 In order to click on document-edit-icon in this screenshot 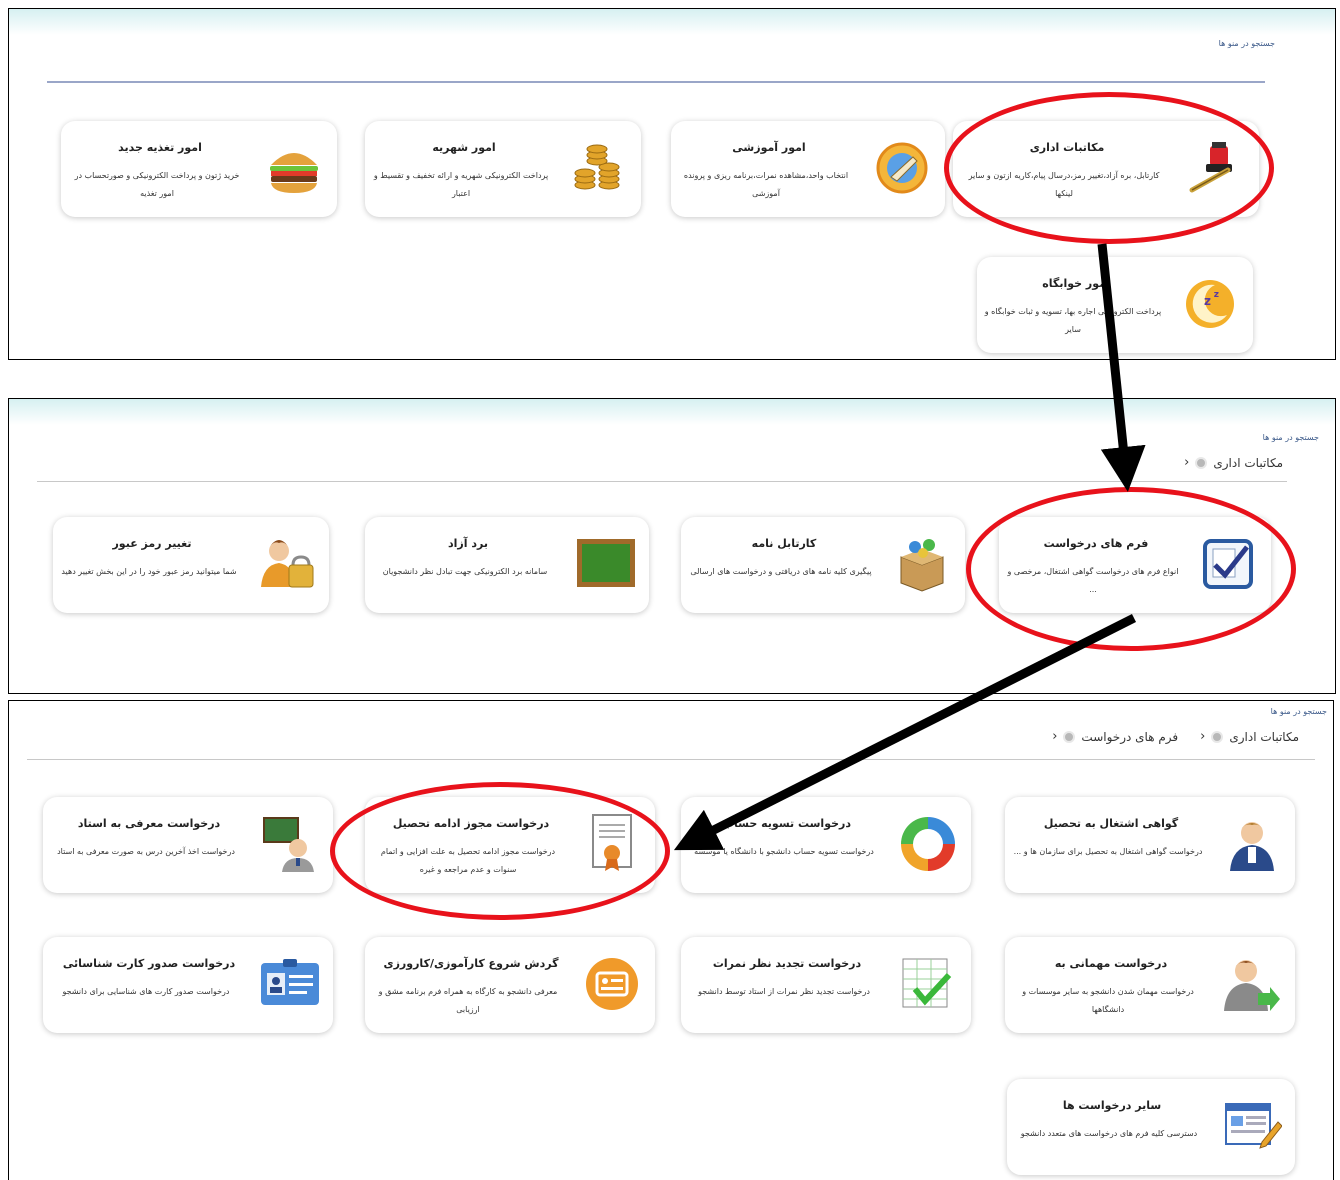, I will do `click(1252, 1126)`.